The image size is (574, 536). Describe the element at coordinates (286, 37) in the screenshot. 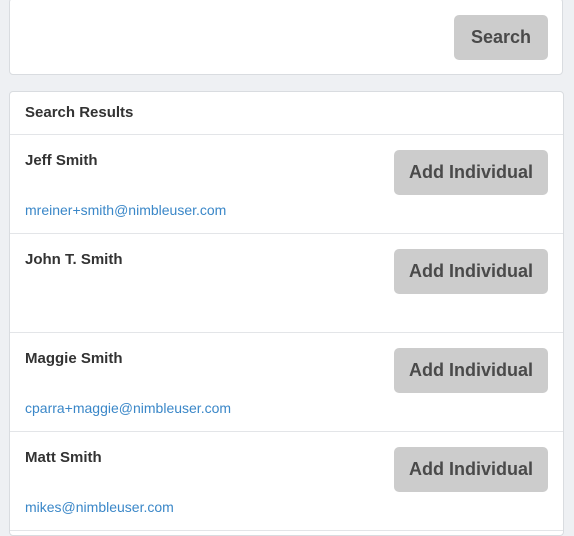

I see `search-panel: Search` at that location.